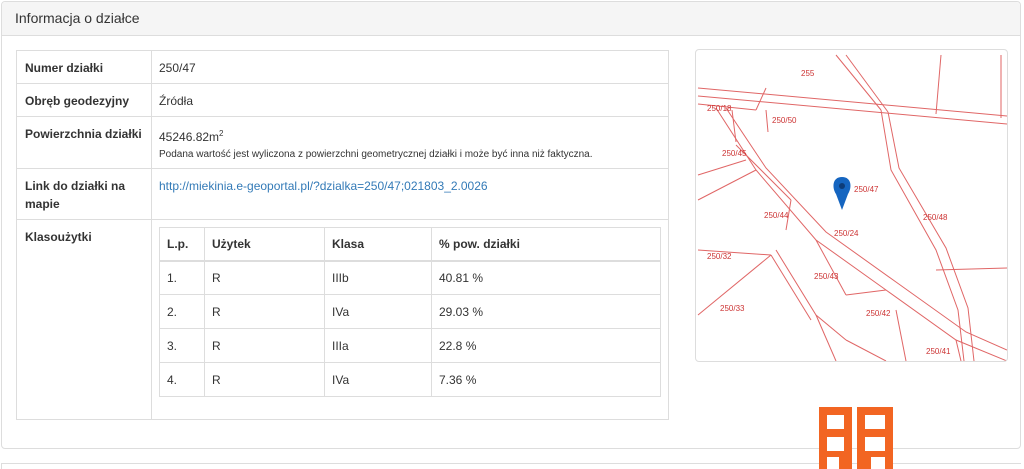  I want to click on cell-percent: 29.03 %, so click(546, 311).